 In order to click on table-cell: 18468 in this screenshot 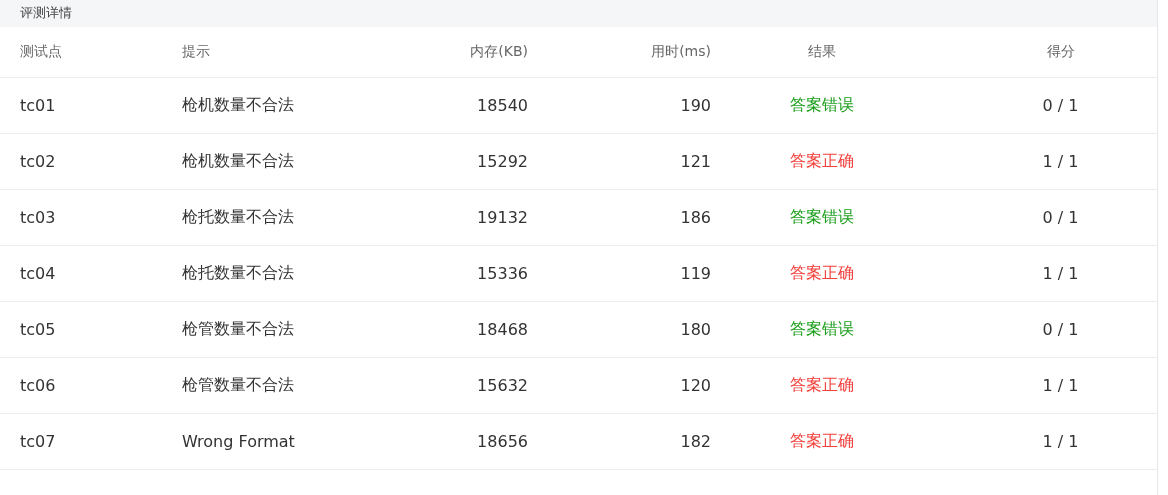, I will do `click(502, 329)`.